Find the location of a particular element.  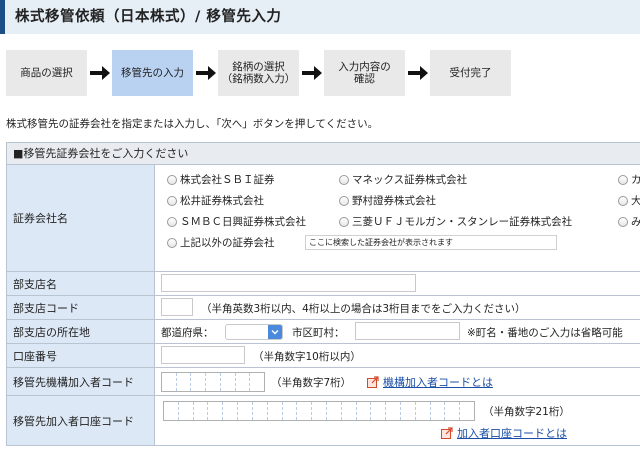

broker-option-dai: 大 is located at coordinates (629, 200).